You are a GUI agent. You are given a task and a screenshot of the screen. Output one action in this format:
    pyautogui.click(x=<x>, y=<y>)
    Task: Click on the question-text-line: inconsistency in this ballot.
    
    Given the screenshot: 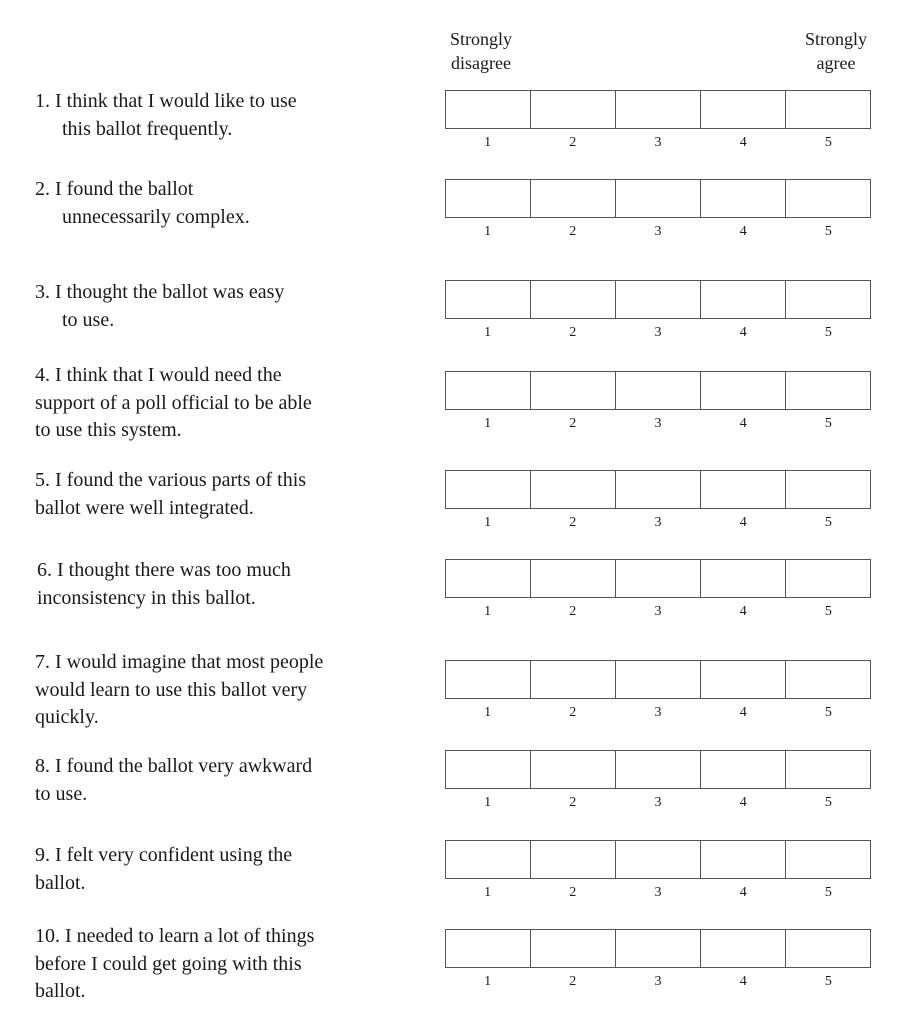 What is the action you would take?
    pyautogui.click(x=146, y=597)
    